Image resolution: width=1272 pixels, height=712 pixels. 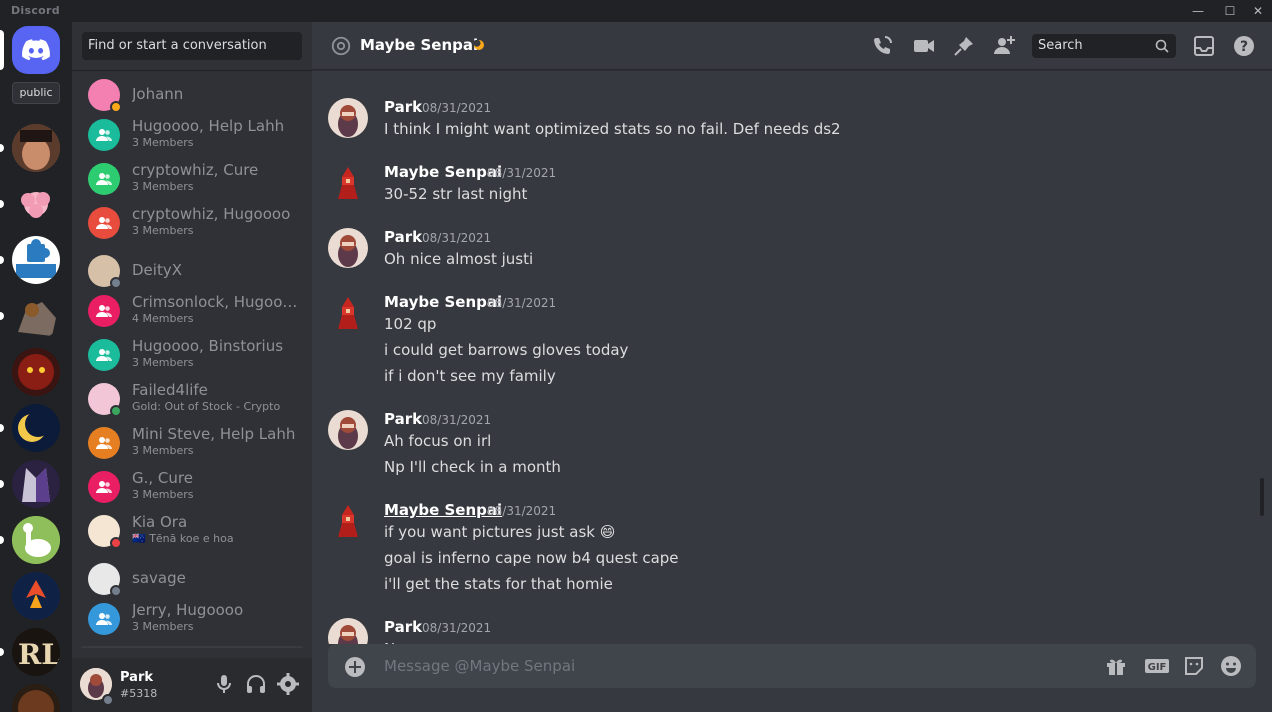 I want to click on dm-item: Kia Ora 🇳🇿 Tēnā koe e hoa, so click(x=192, y=531).